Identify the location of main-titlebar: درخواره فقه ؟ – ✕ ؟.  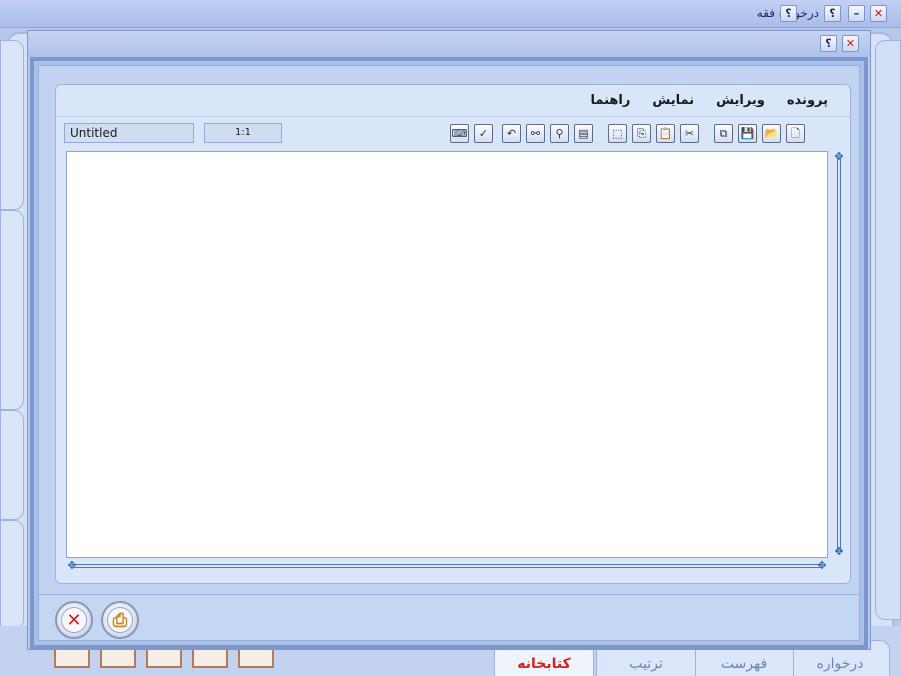
(450, 14).